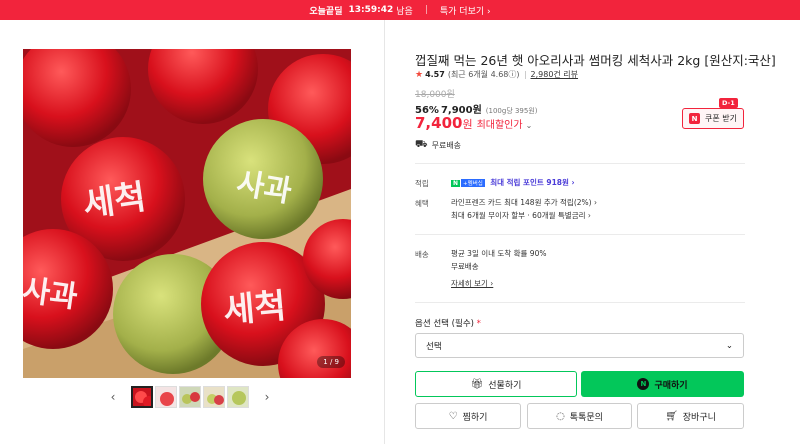 The image size is (800, 444). What do you see at coordinates (499, 253) in the screenshot?
I see `delivery-eta: 평균 3일 이내 도착 확률 90%` at bounding box center [499, 253].